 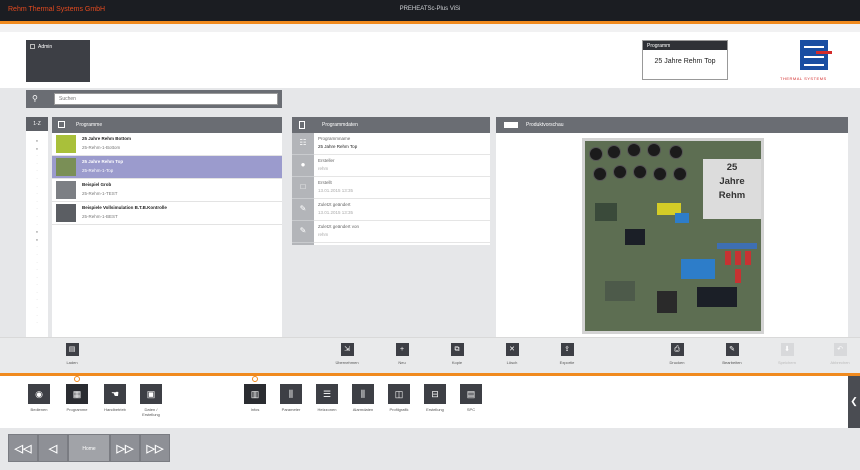 I want to click on save-button: ⬇ Speichern, so click(x=787, y=354).